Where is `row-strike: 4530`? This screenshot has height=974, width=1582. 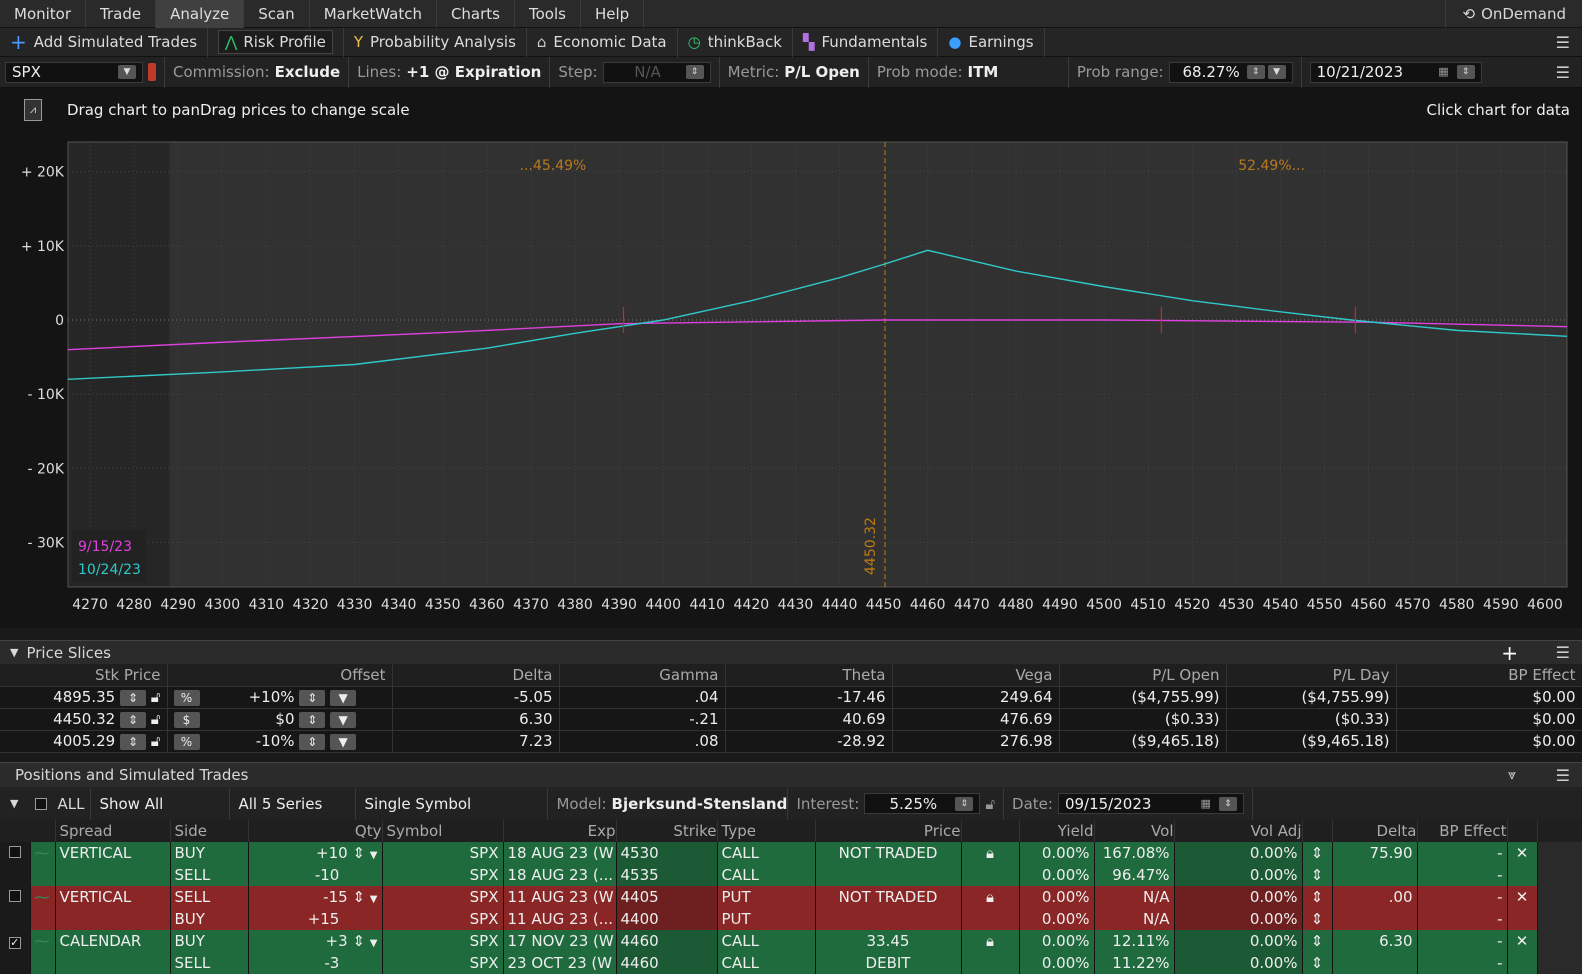
row-strike: 4530 is located at coordinates (667, 853).